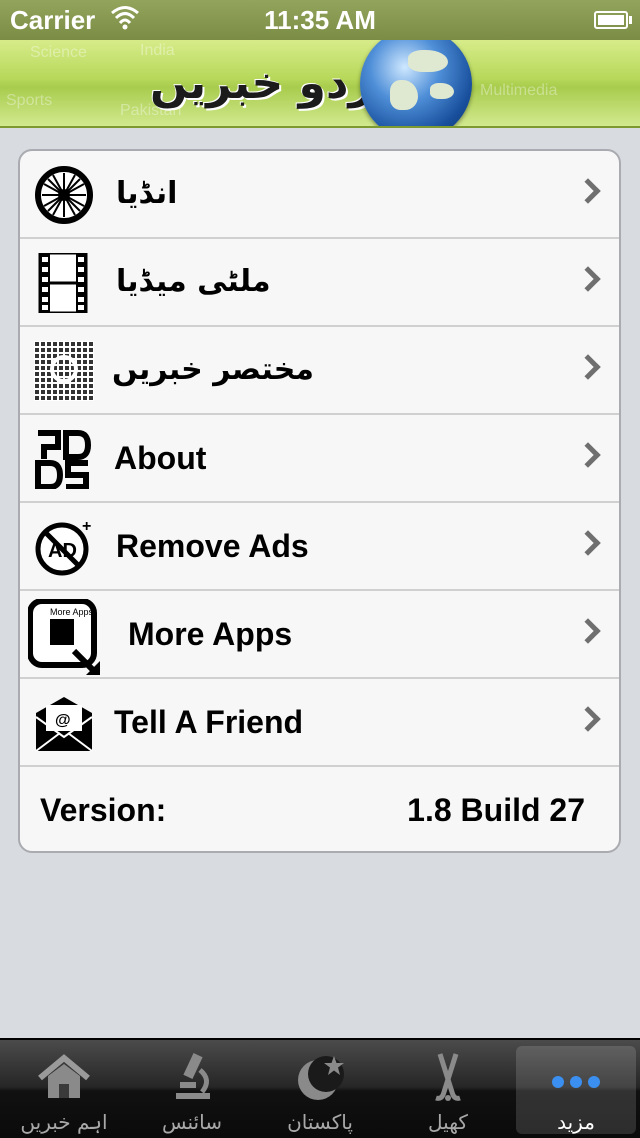  I want to click on tab-more: مزید, so click(576, 1090).